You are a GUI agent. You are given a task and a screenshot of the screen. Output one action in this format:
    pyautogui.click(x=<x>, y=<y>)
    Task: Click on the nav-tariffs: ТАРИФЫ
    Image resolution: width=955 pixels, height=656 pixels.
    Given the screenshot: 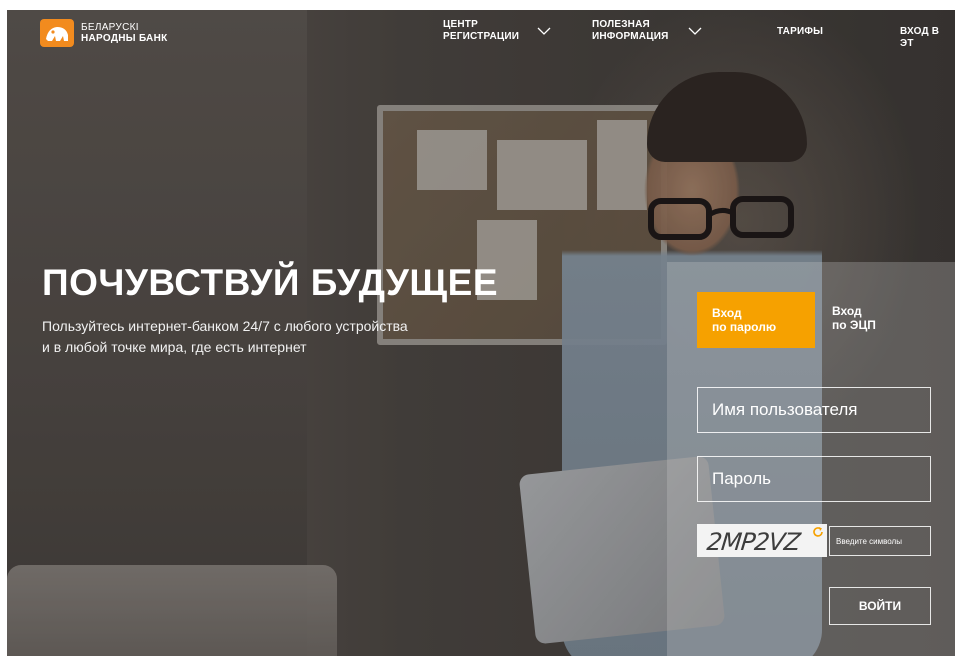 What is the action you would take?
    pyautogui.click(x=800, y=32)
    